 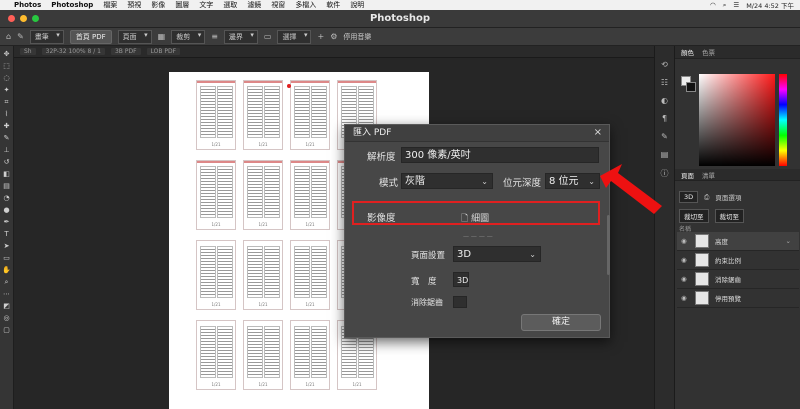 What do you see at coordinates (7, 90) in the screenshot?
I see `magic-wand-tool-icon: ✦` at bounding box center [7, 90].